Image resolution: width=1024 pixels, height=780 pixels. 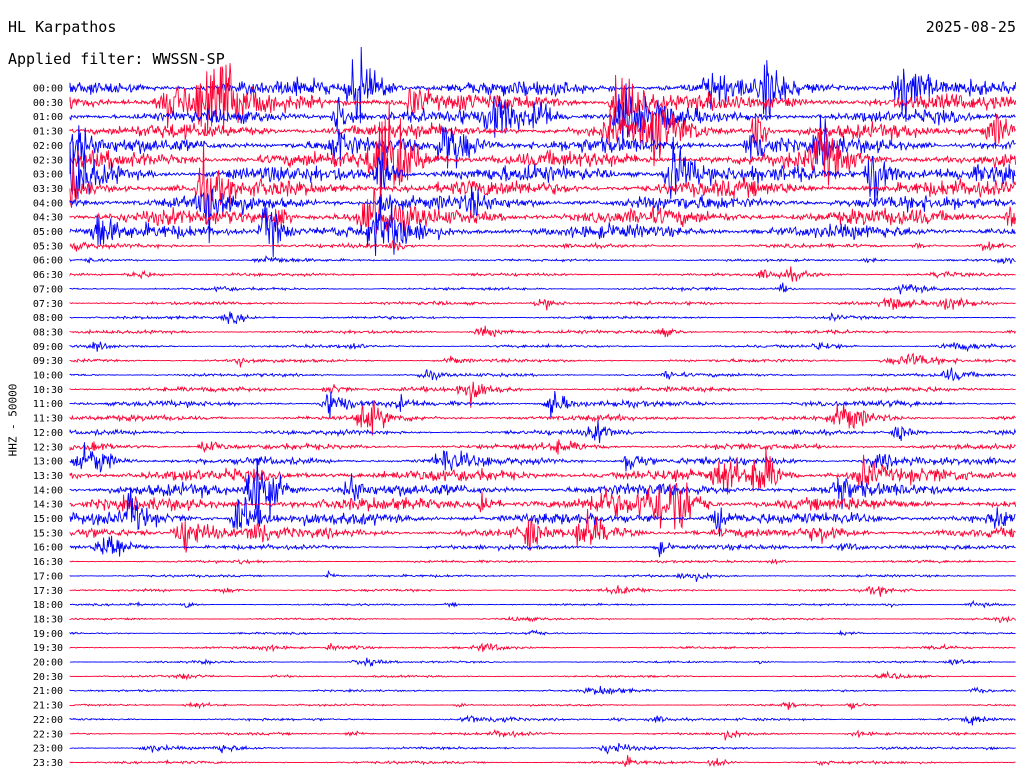 What do you see at coordinates (48, 433) in the screenshot?
I see `row-label-1200: 12:00` at bounding box center [48, 433].